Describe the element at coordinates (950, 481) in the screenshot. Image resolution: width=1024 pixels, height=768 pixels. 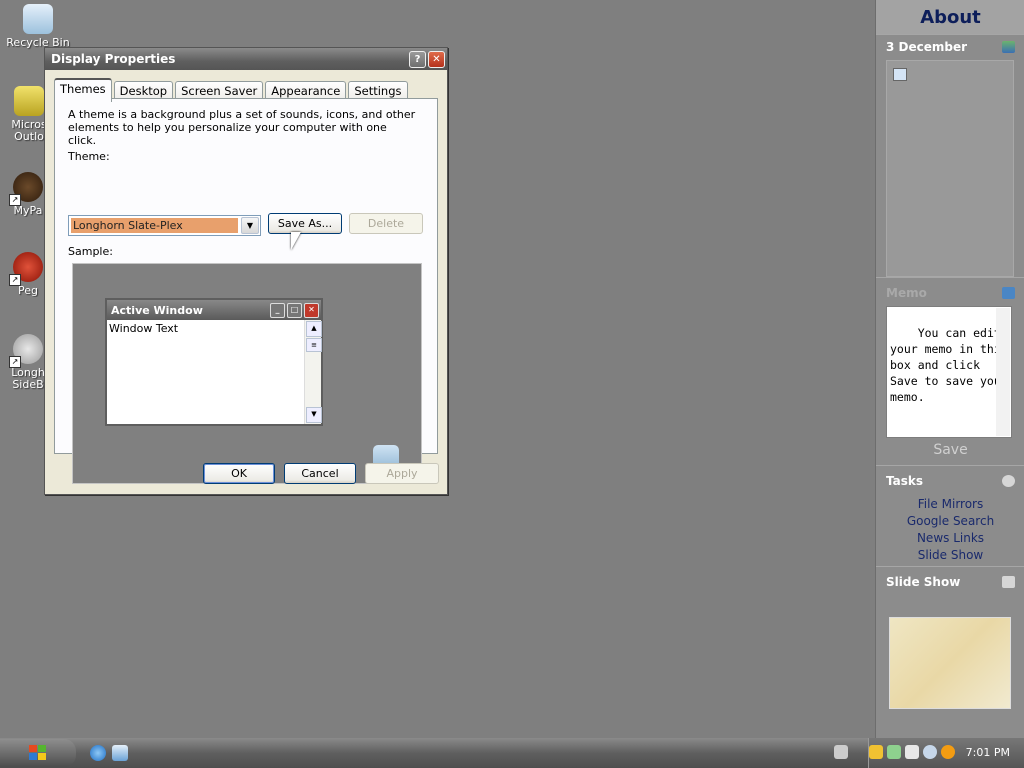
I see `tasks-heading: Tasks` at that location.